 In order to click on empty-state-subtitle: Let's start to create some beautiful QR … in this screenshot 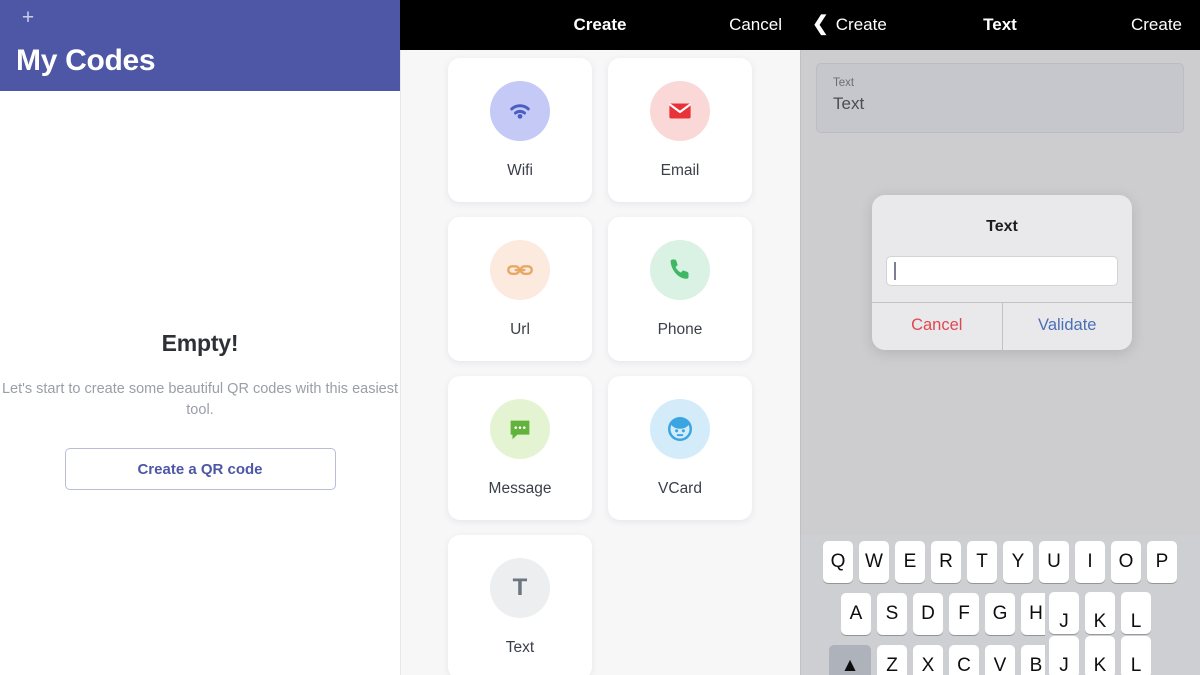, I will do `click(200, 399)`.